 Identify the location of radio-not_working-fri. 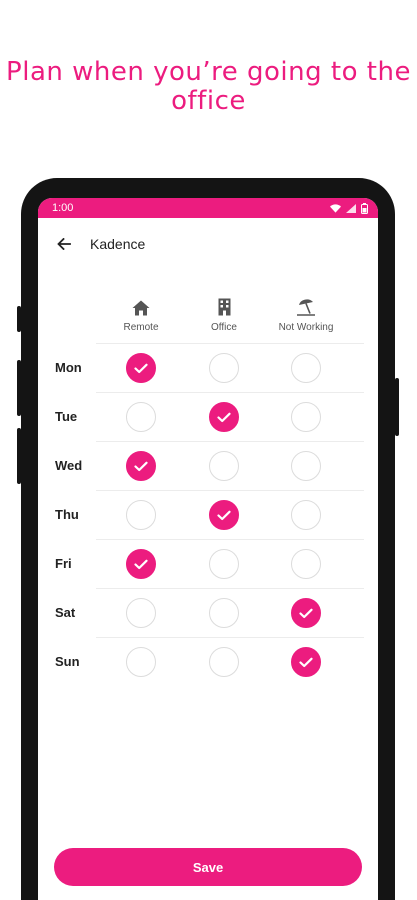
(306, 564).